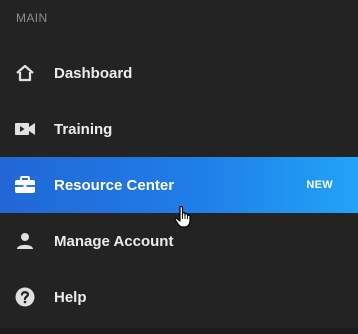  I want to click on nav-label-training: Training, so click(83, 129).